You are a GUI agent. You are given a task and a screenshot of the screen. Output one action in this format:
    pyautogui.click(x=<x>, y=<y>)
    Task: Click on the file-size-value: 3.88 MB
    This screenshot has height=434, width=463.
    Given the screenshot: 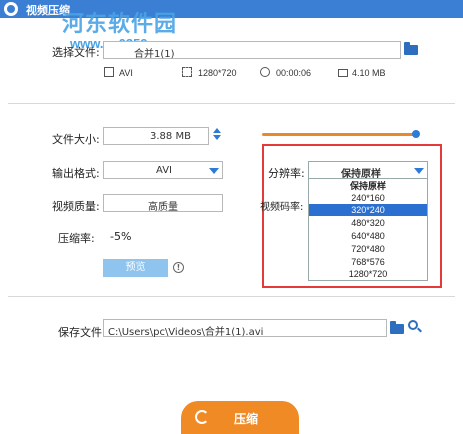 What is the action you would take?
    pyautogui.click(x=170, y=136)
    